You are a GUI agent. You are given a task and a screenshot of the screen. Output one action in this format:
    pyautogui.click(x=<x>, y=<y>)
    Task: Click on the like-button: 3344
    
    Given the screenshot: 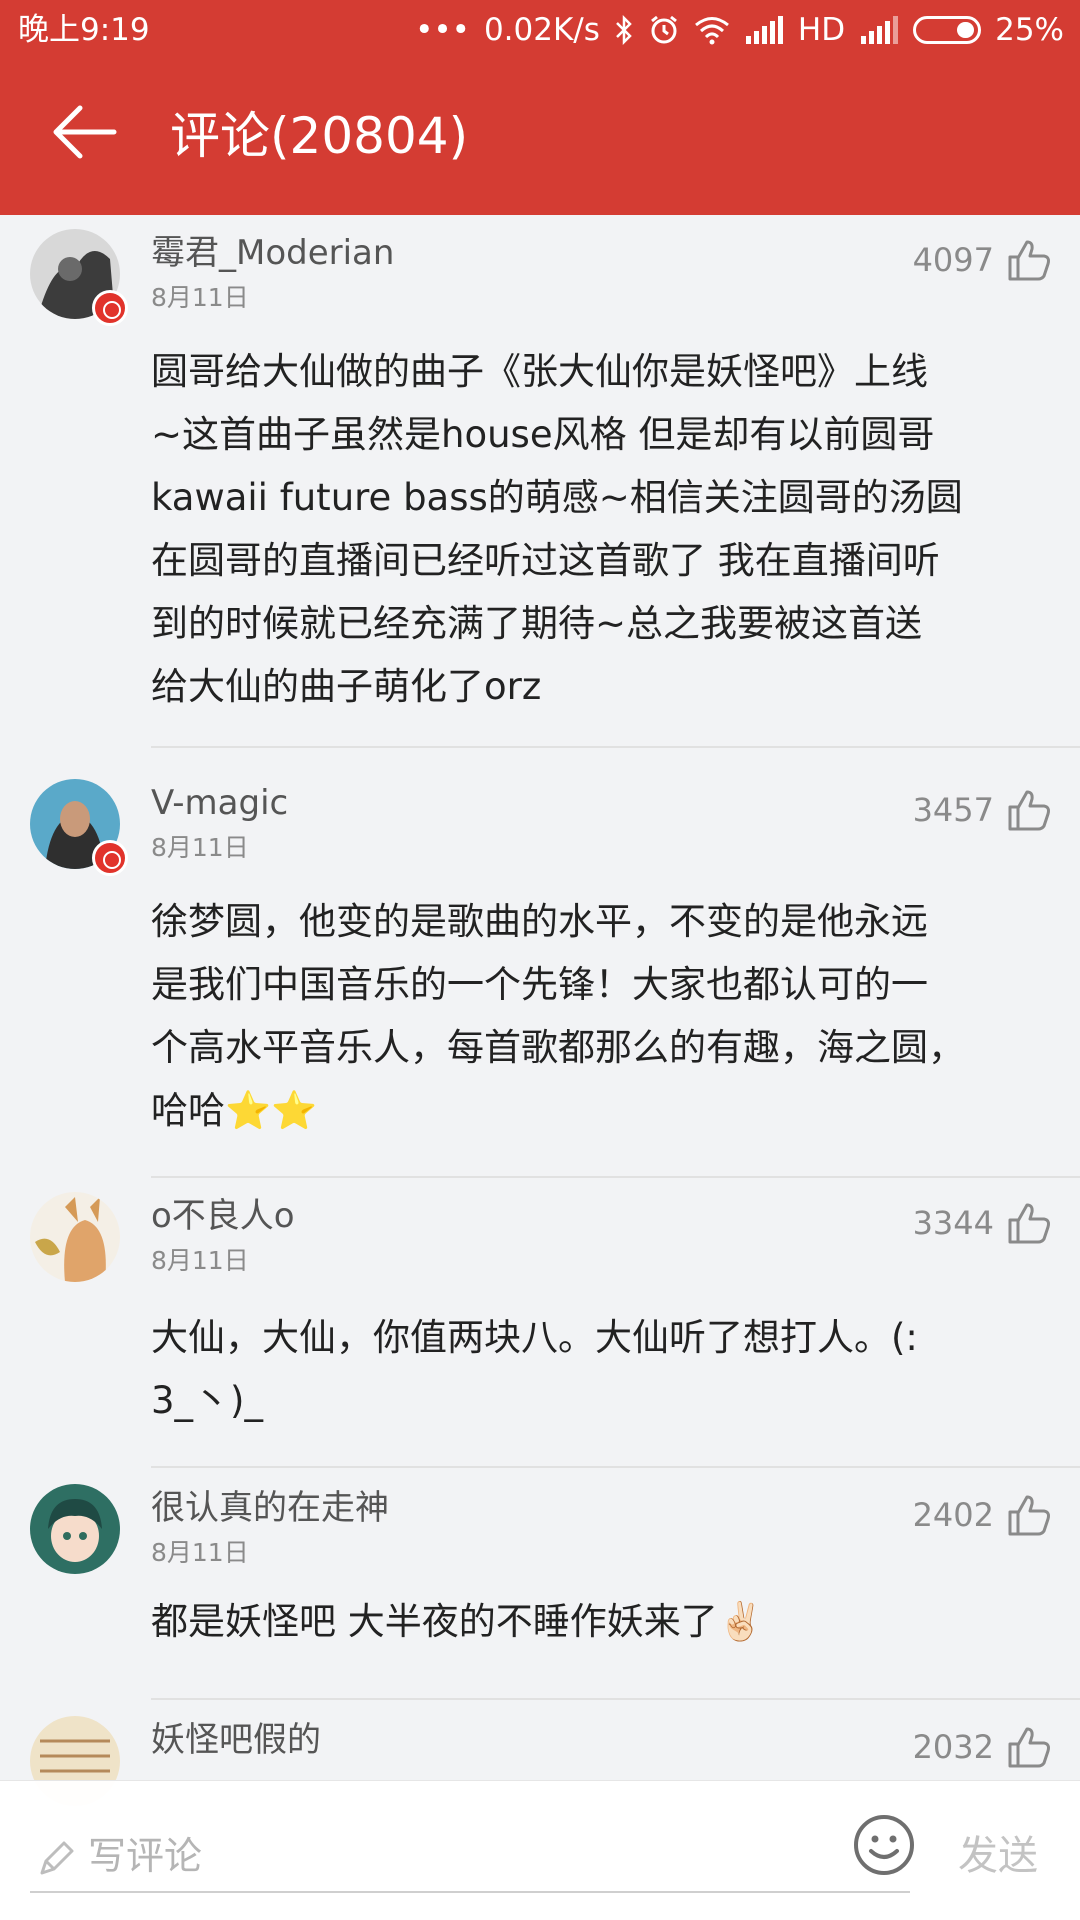 What is the action you would take?
    pyautogui.click(x=982, y=1223)
    